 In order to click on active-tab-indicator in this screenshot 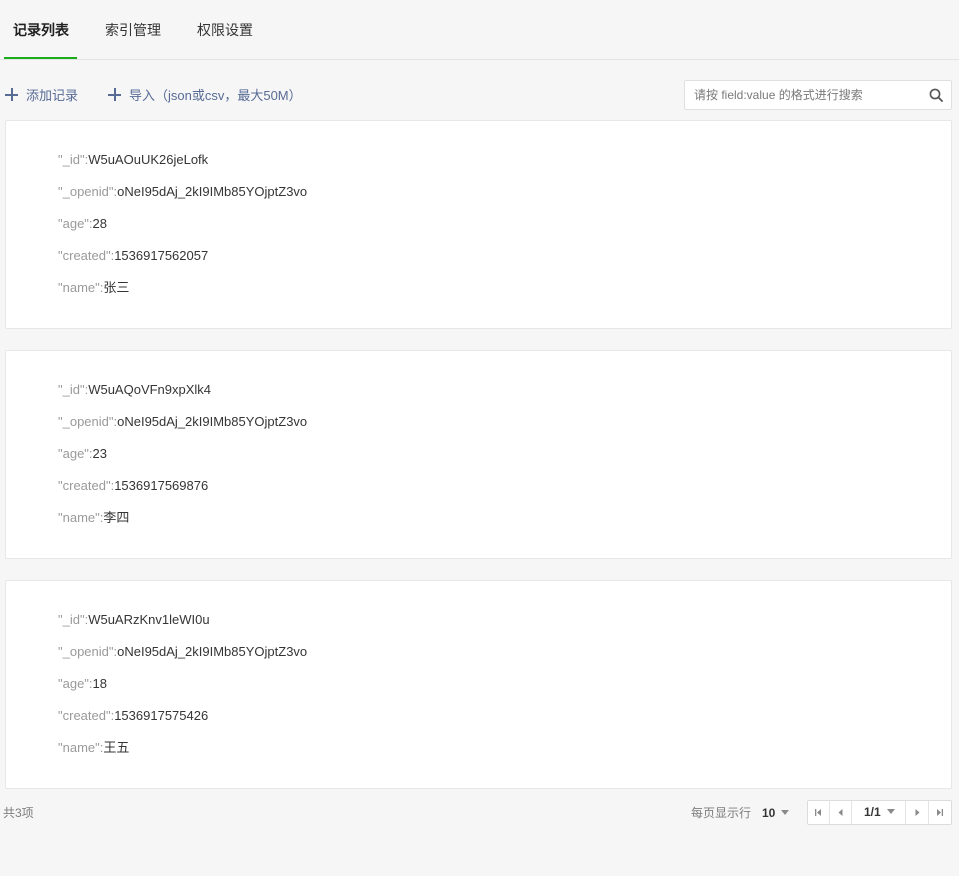, I will do `click(40, 58)`.